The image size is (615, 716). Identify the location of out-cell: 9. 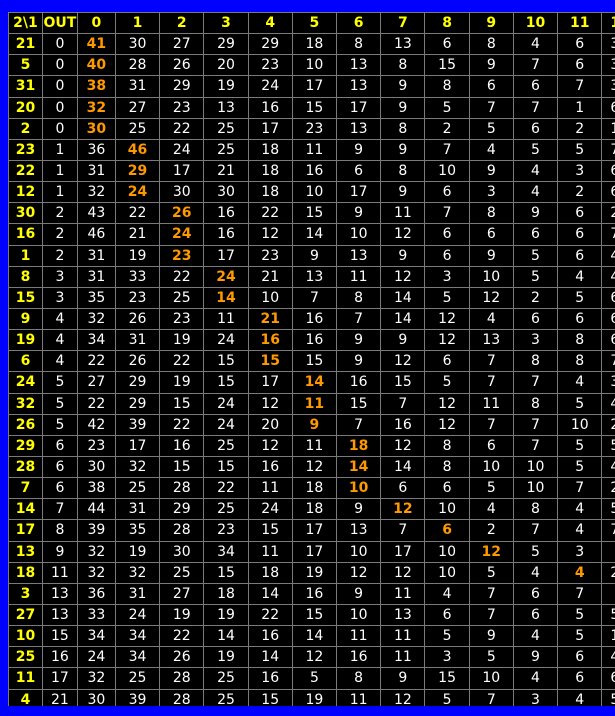
(59, 551).